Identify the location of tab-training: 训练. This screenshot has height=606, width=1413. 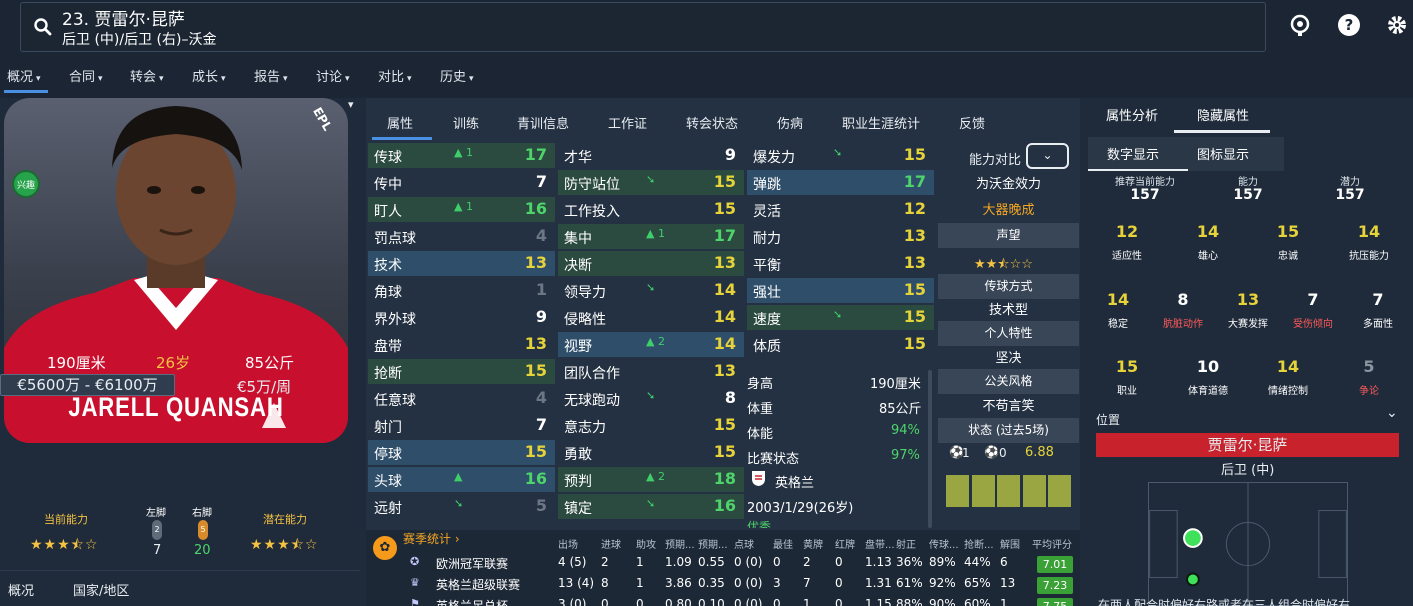
(466, 122).